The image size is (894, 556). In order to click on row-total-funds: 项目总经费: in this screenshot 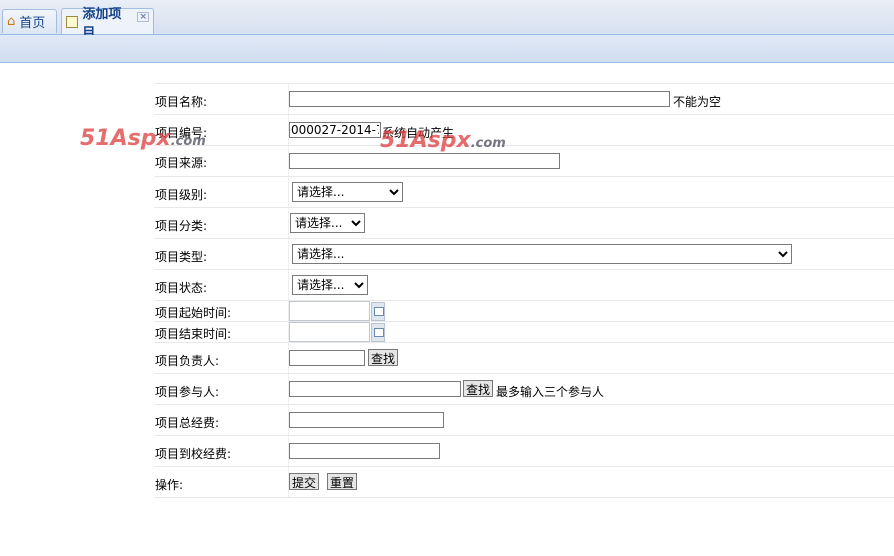, I will do `click(524, 419)`.